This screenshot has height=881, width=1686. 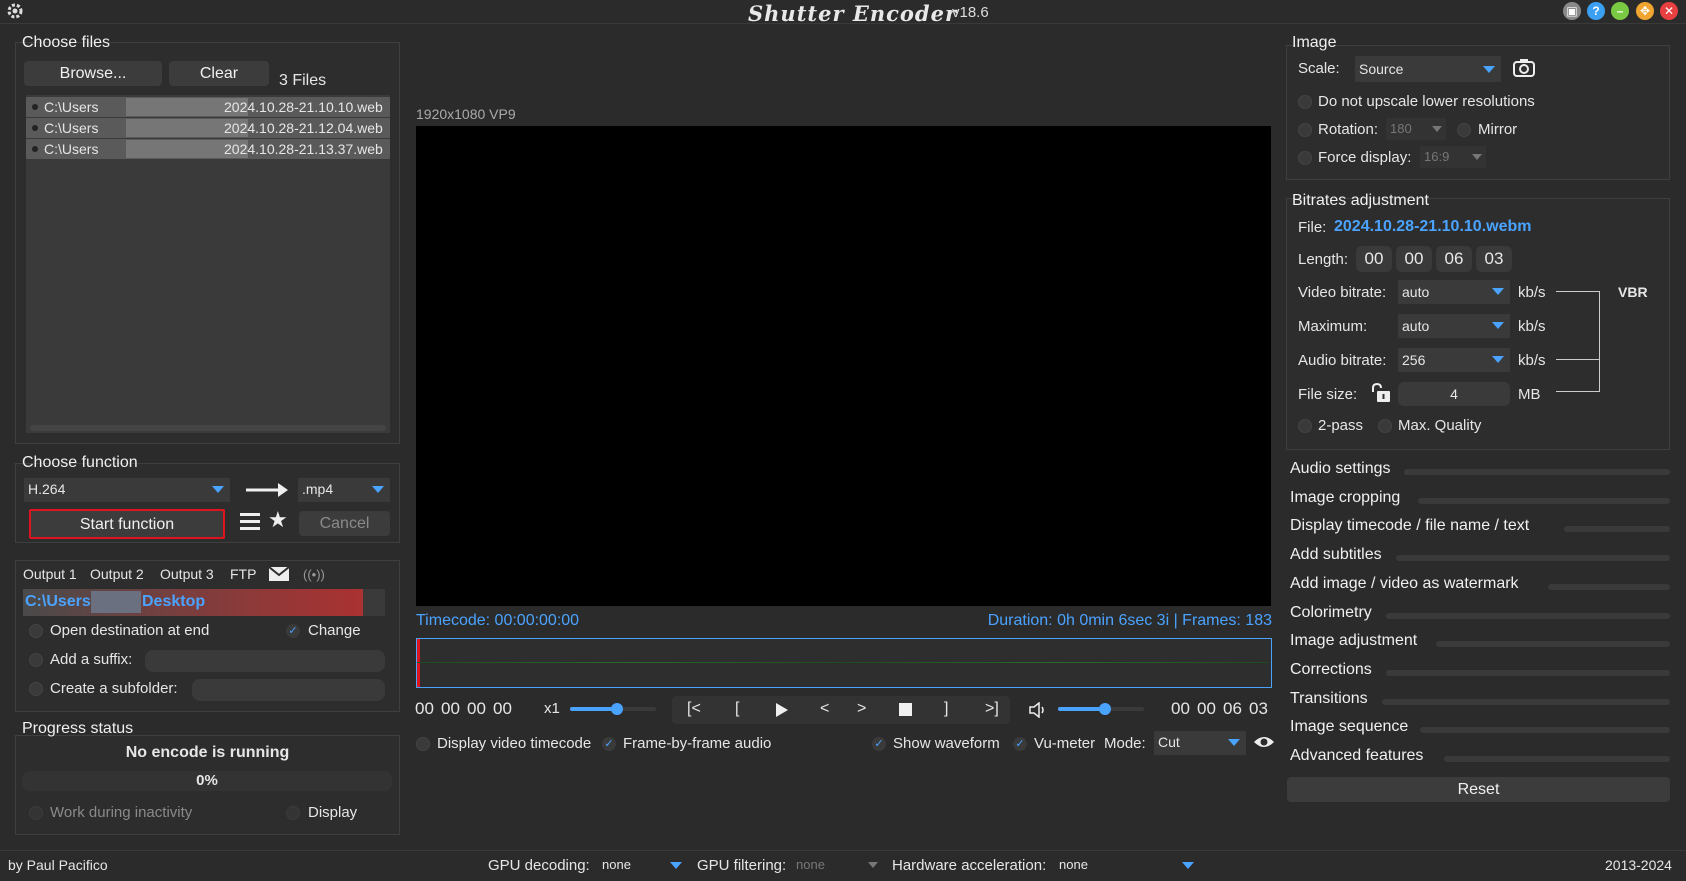 What do you see at coordinates (861, 709) in the screenshot?
I see `next-frame-button: >` at bounding box center [861, 709].